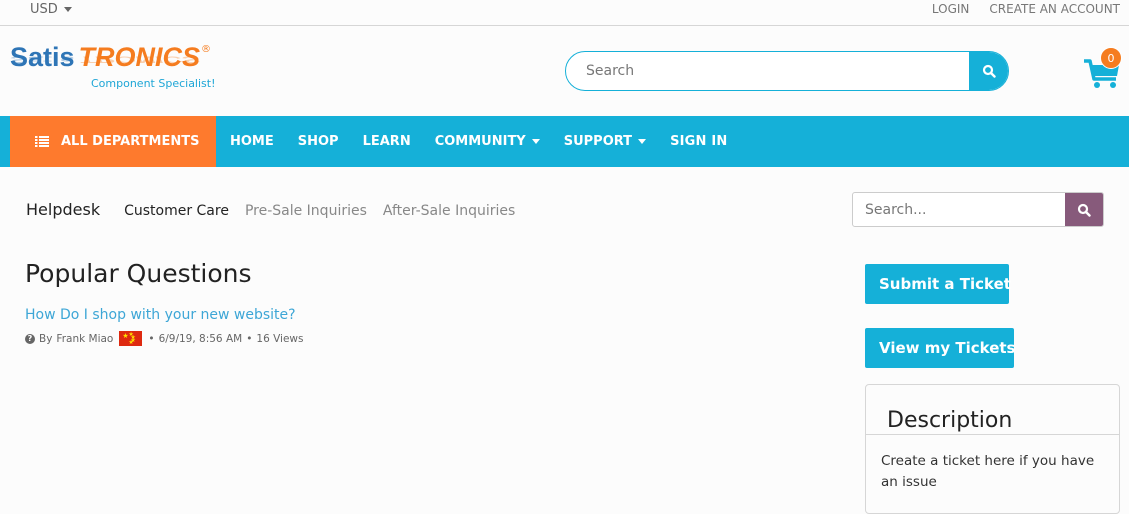 This screenshot has width=1129, height=514. What do you see at coordinates (938, 284) in the screenshot?
I see `submit-ticket-button: Submit a Ticket` at bounding box center [938, 284].